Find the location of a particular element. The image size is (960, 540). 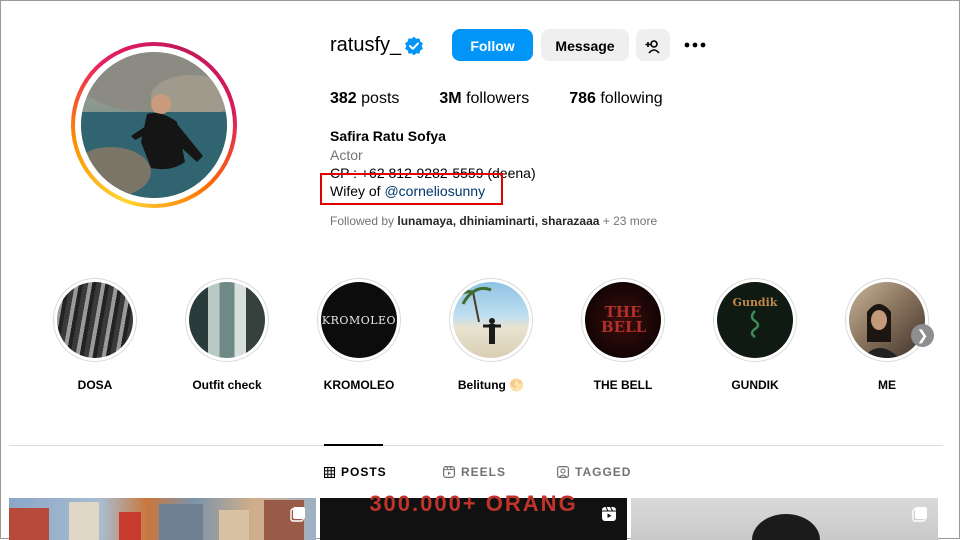

highlight-belitung: Belitung 🌕 is located at coordinates (491, 335).